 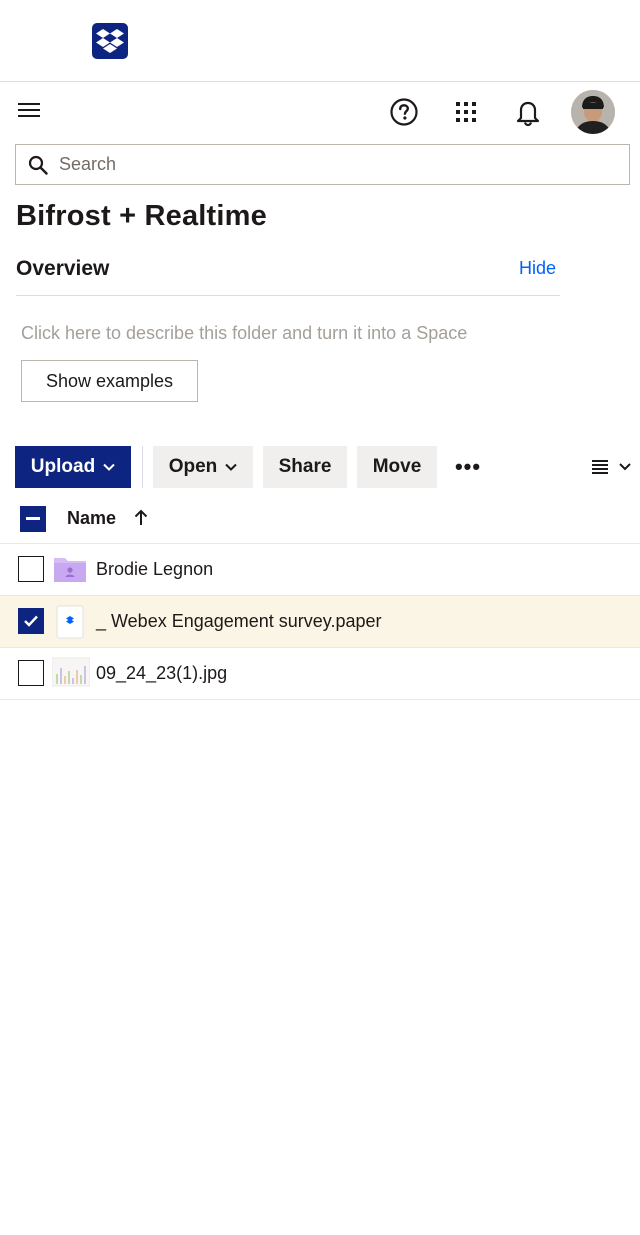 What do you see at coordinates (397, 467) in the screenshot?
I see `move-button: Move` at bounding box center [397, 467].